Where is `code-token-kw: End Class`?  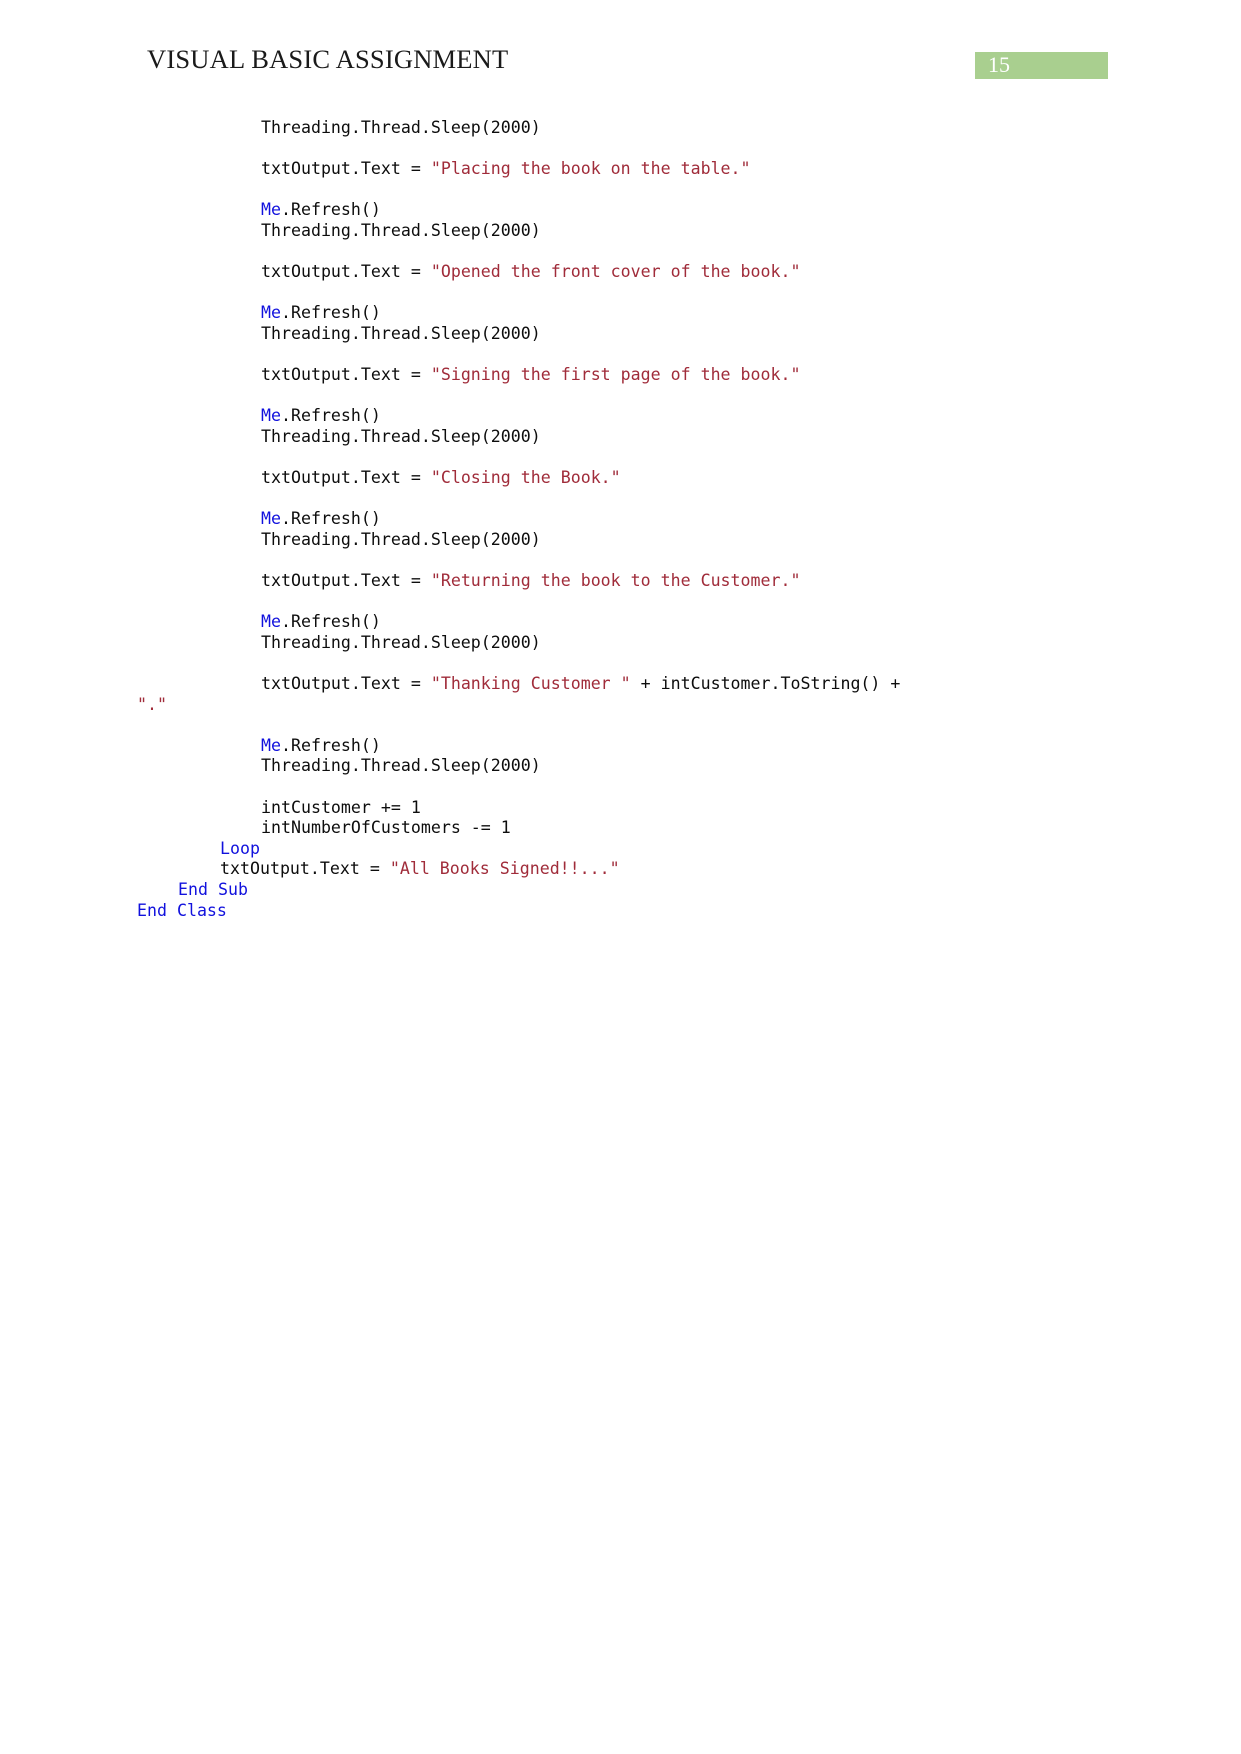 code-token-kw: End Class is located at coordinates (182, 910).